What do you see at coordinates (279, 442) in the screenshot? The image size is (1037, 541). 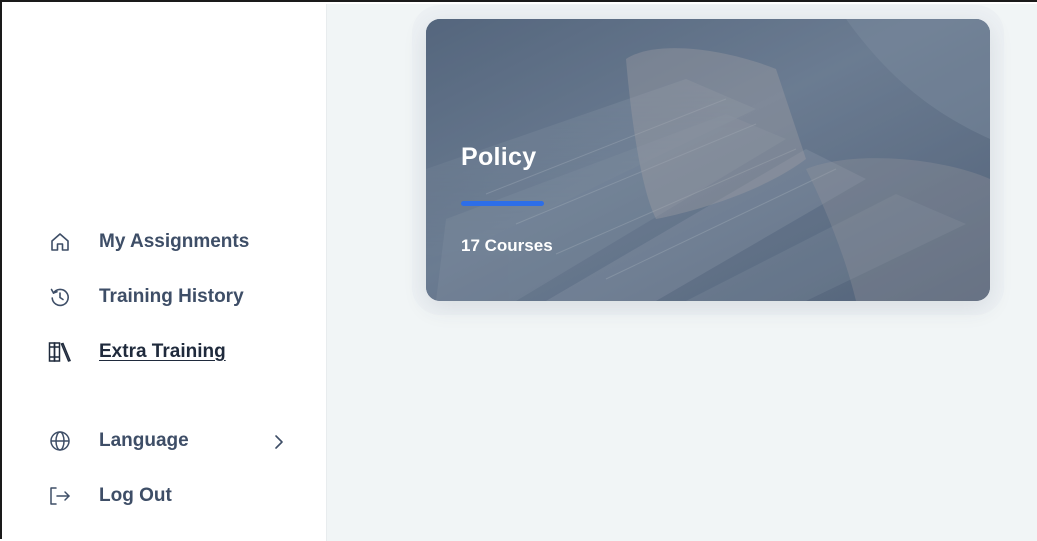 I see `chevron-right-icon` at bounding box center [279, 442].